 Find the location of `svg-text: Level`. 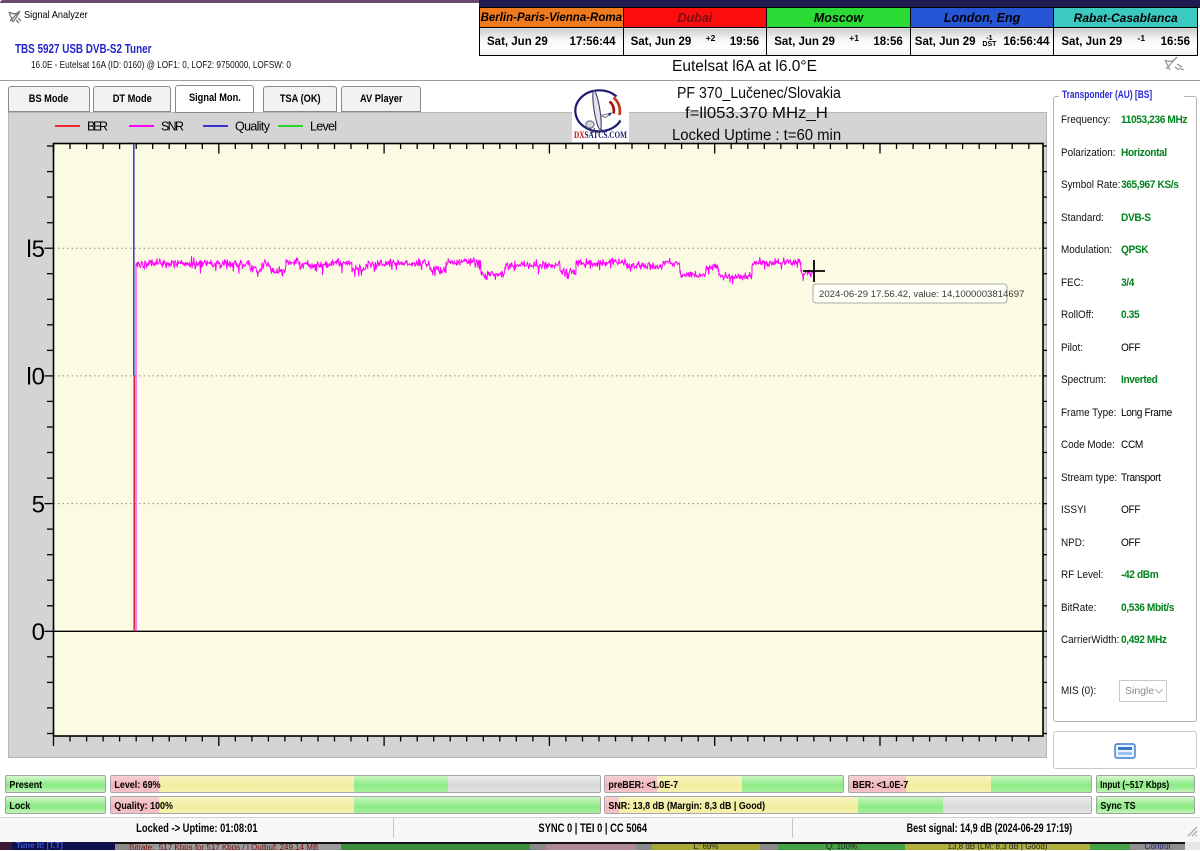

svg-text: Level is located at coordinates (323, 127).